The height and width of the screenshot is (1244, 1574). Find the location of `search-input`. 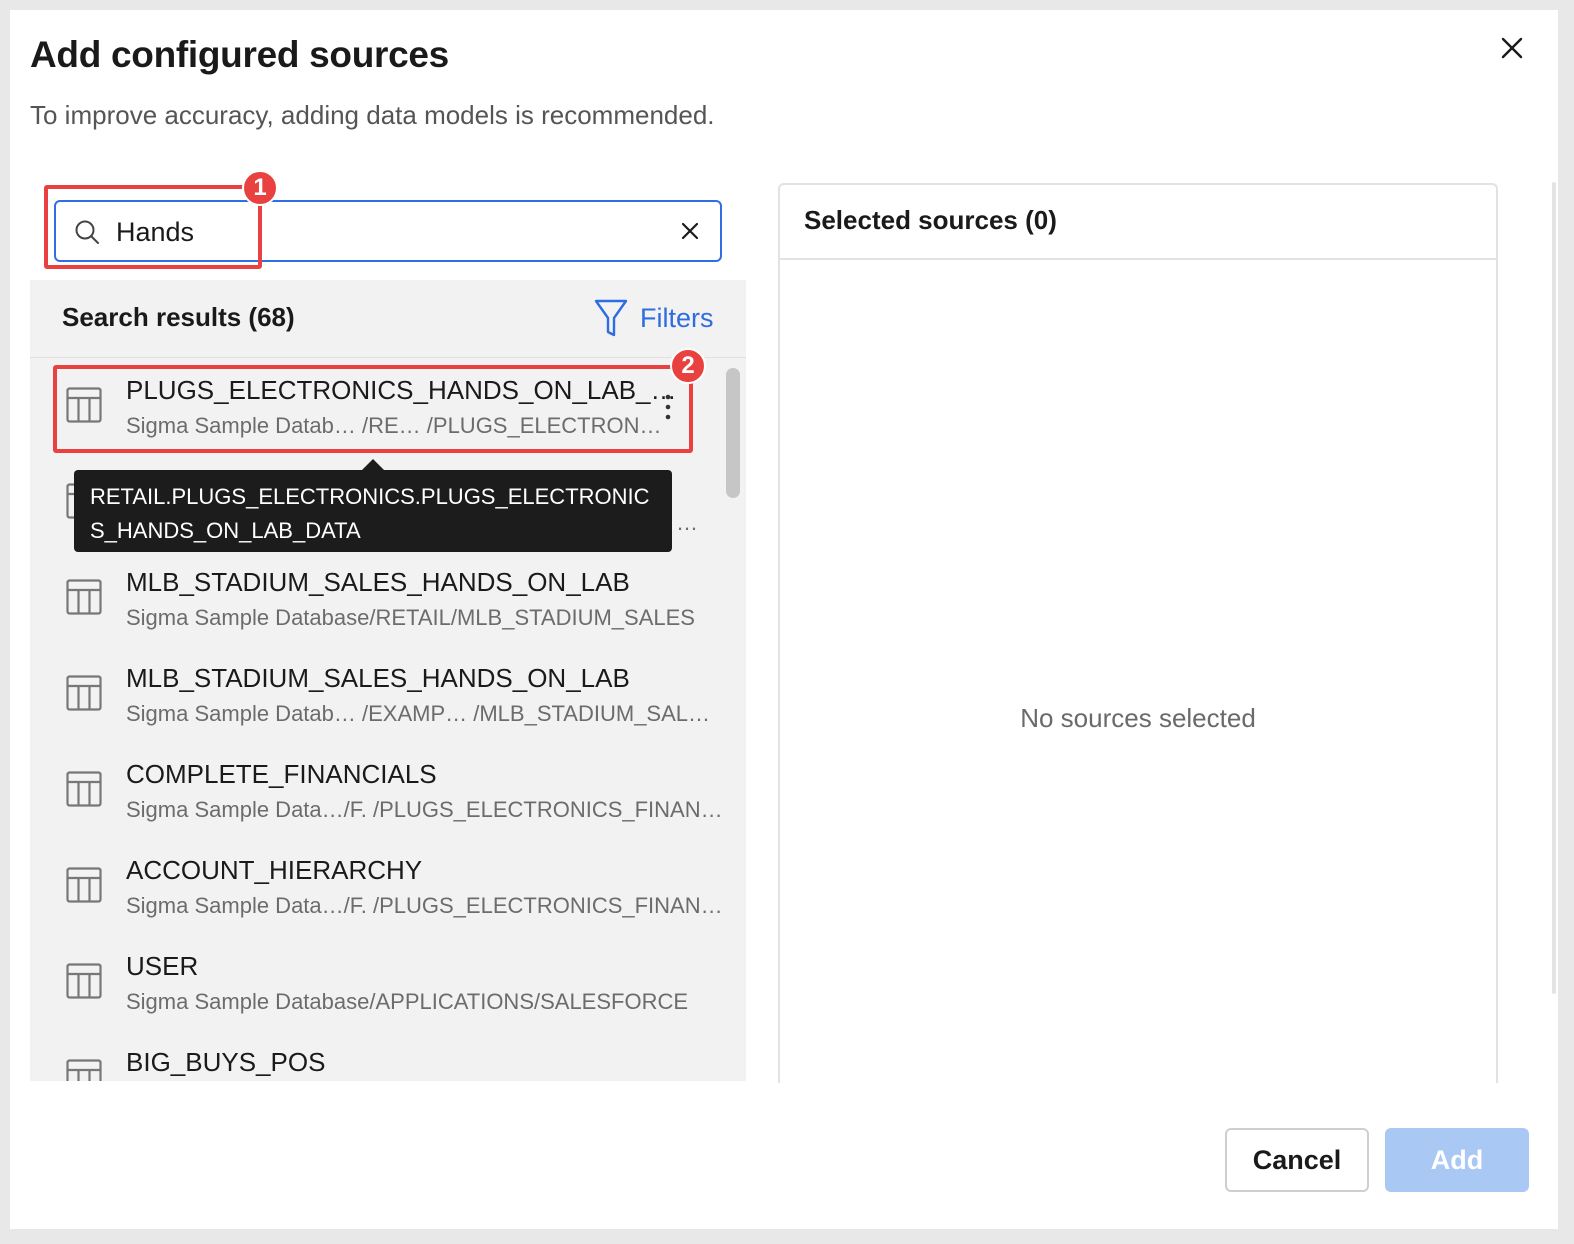

search-input is located at coordinates (386, 232).